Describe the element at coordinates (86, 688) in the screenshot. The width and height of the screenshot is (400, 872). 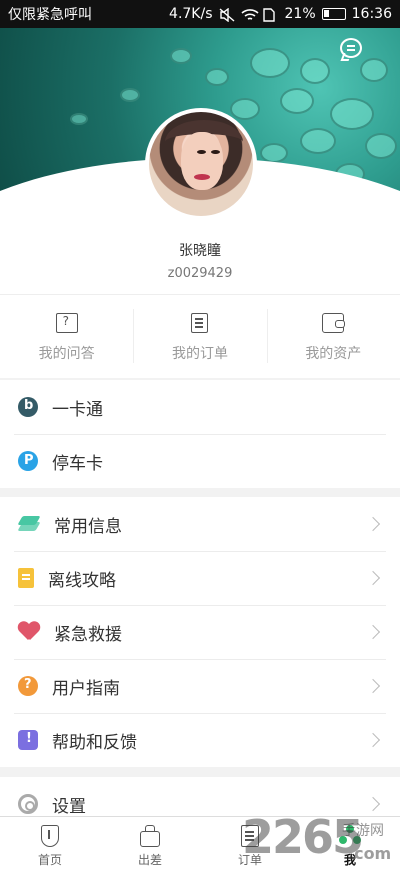
I see `user-guide-label: 用户指南` at that location.